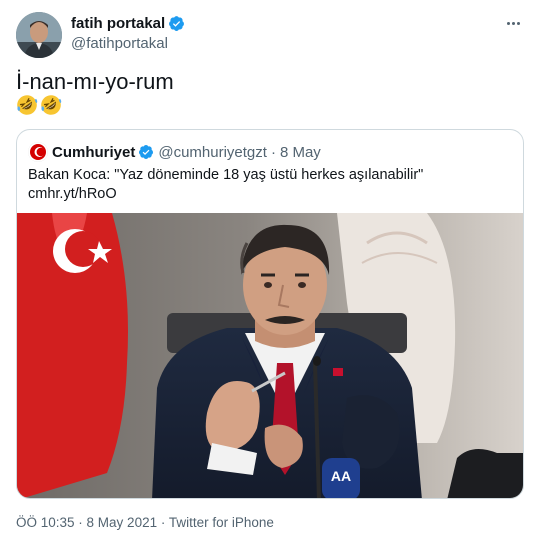  What do you see at coordinates (272, 194) in the screenshot?
I see `quoted-link: cmhr.yt/hRoO` at bounding box center [272, 194].